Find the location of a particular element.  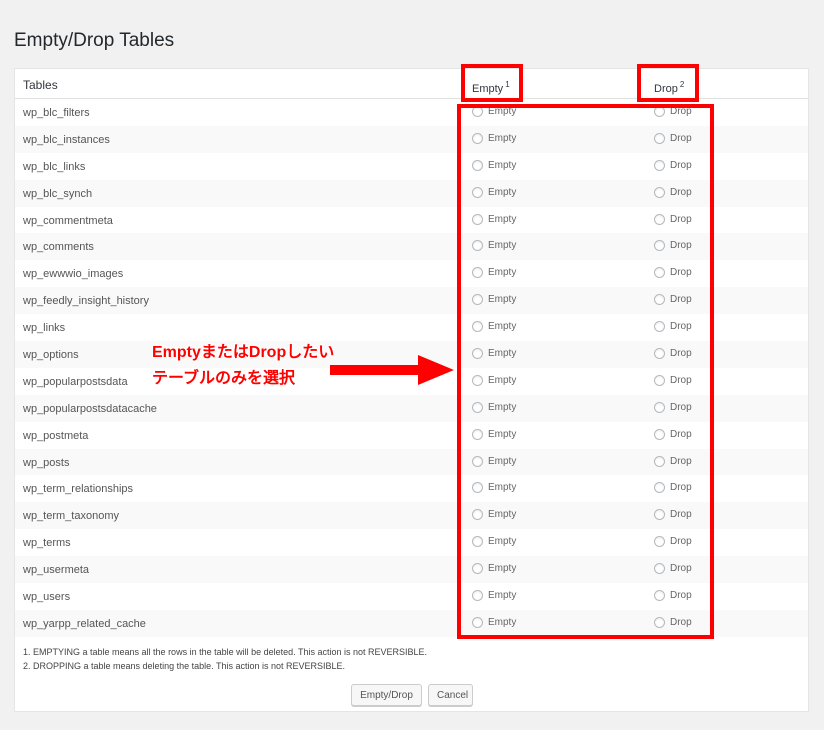

table-name: wp_terms is located at coordinates (47, 543).